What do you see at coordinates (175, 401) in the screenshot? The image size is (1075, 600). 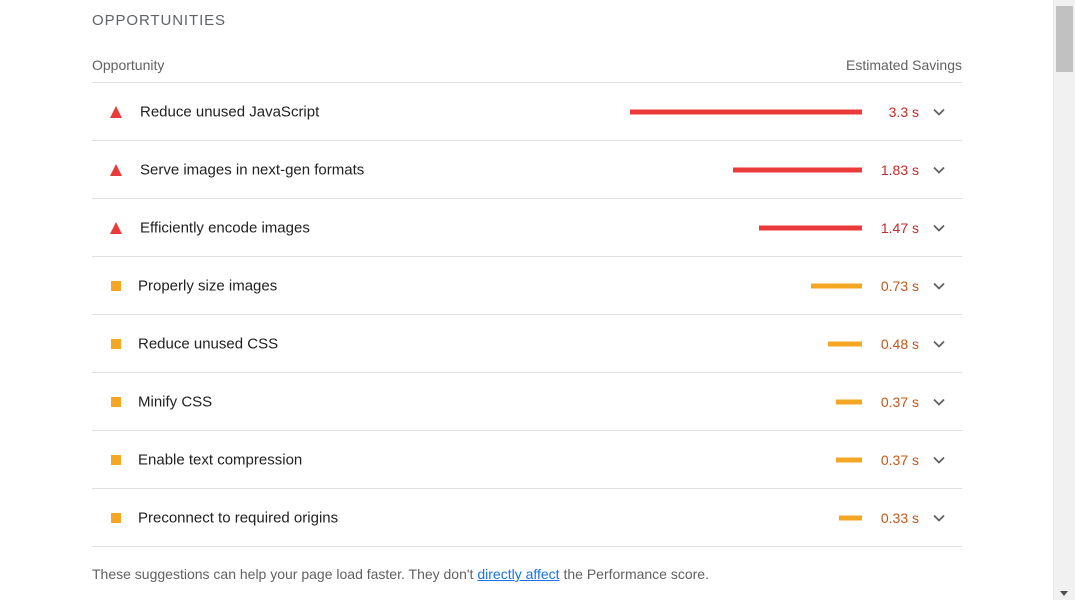 I see `opportunity-title: Minify CSS` at bounding box center [175, 401].